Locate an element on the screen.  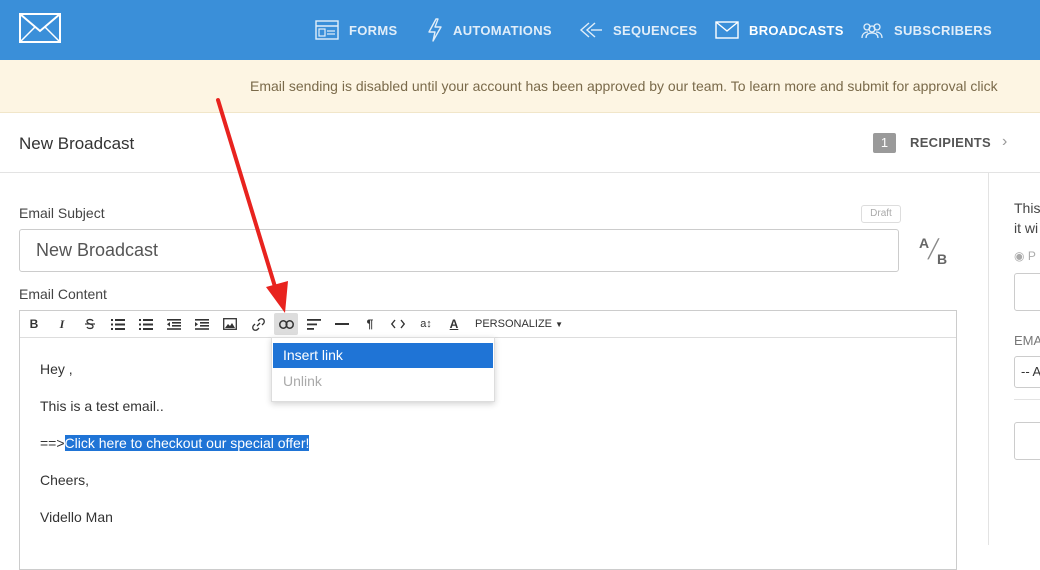
email-content-label: Email Content is located at coordinates (63, 294).